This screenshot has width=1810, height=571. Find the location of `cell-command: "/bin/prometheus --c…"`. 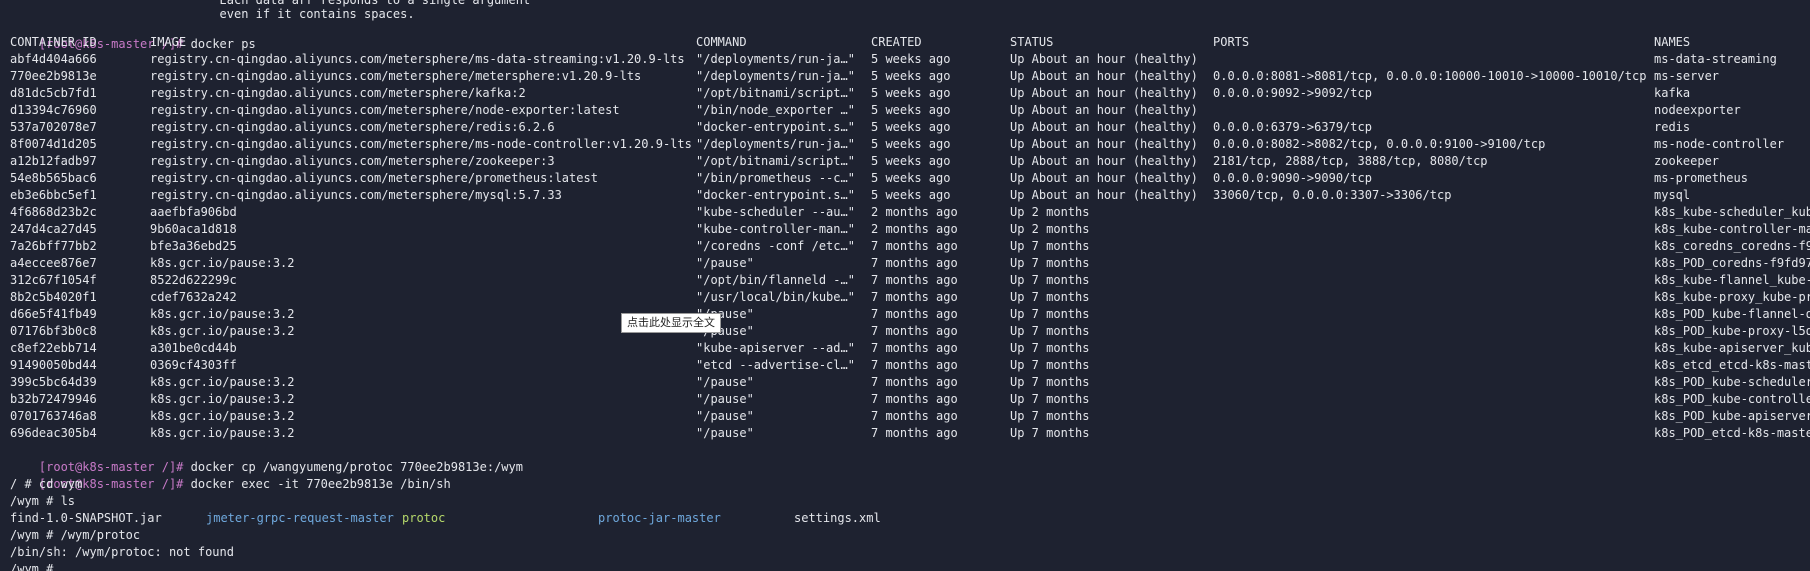

cell-command: "/bin/prometheus --c…" is located at coordinates (775, 178).